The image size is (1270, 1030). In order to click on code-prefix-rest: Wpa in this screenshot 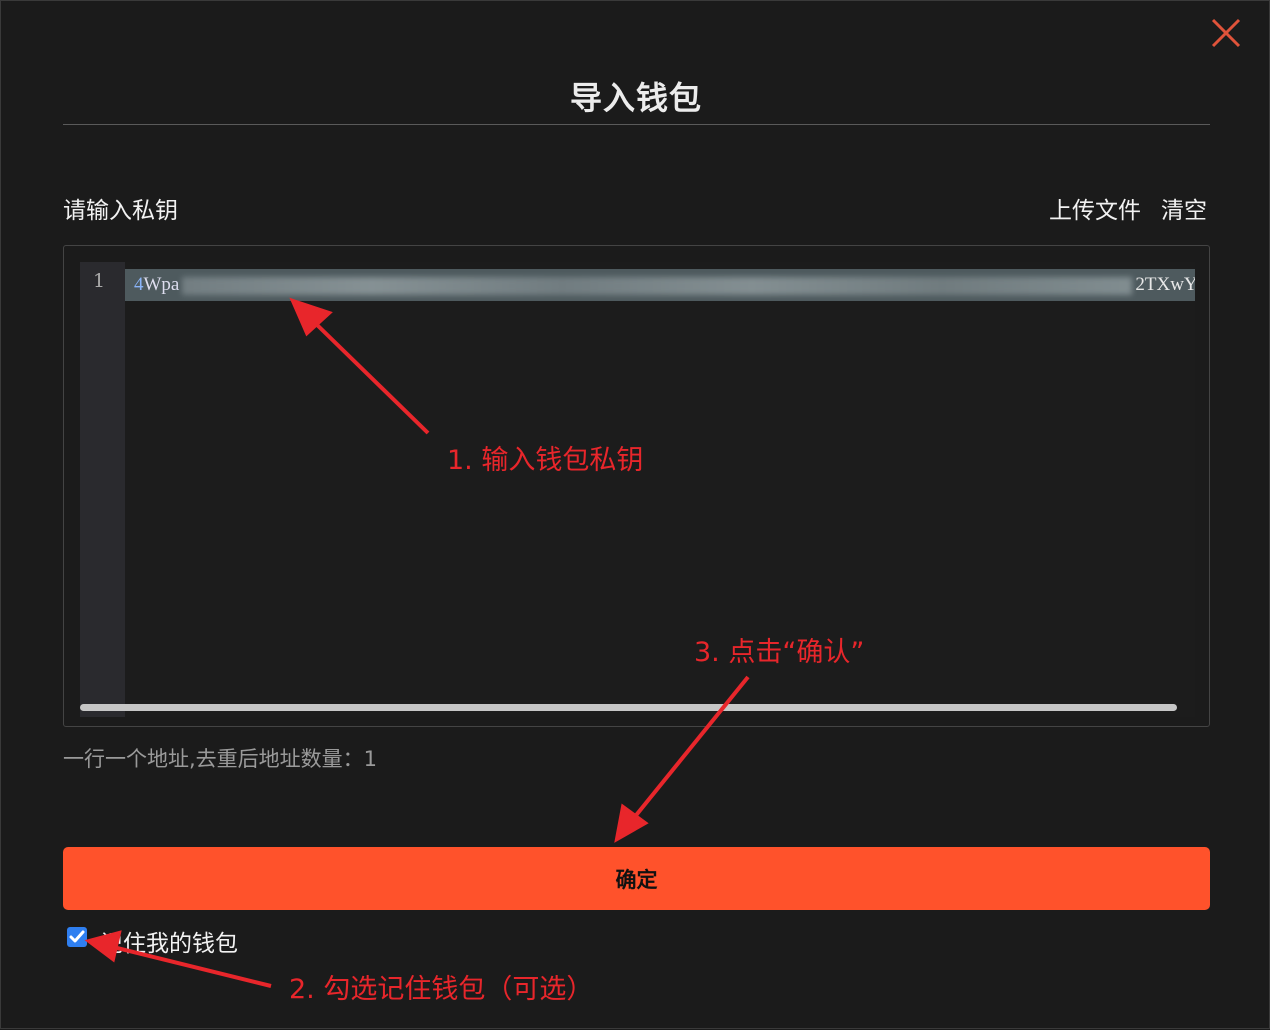, I will do `click(161, 284)`.